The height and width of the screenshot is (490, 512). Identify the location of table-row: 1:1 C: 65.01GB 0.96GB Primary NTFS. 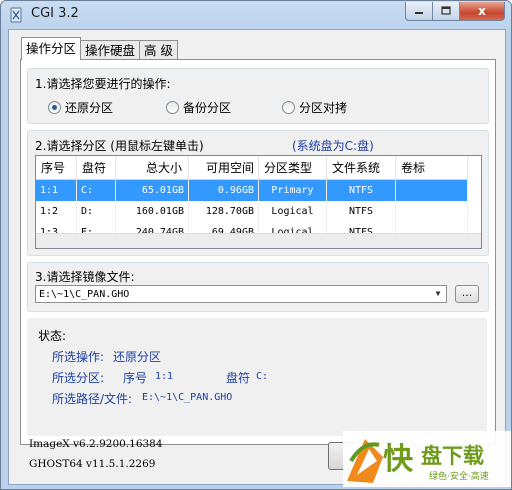
(252, 190).